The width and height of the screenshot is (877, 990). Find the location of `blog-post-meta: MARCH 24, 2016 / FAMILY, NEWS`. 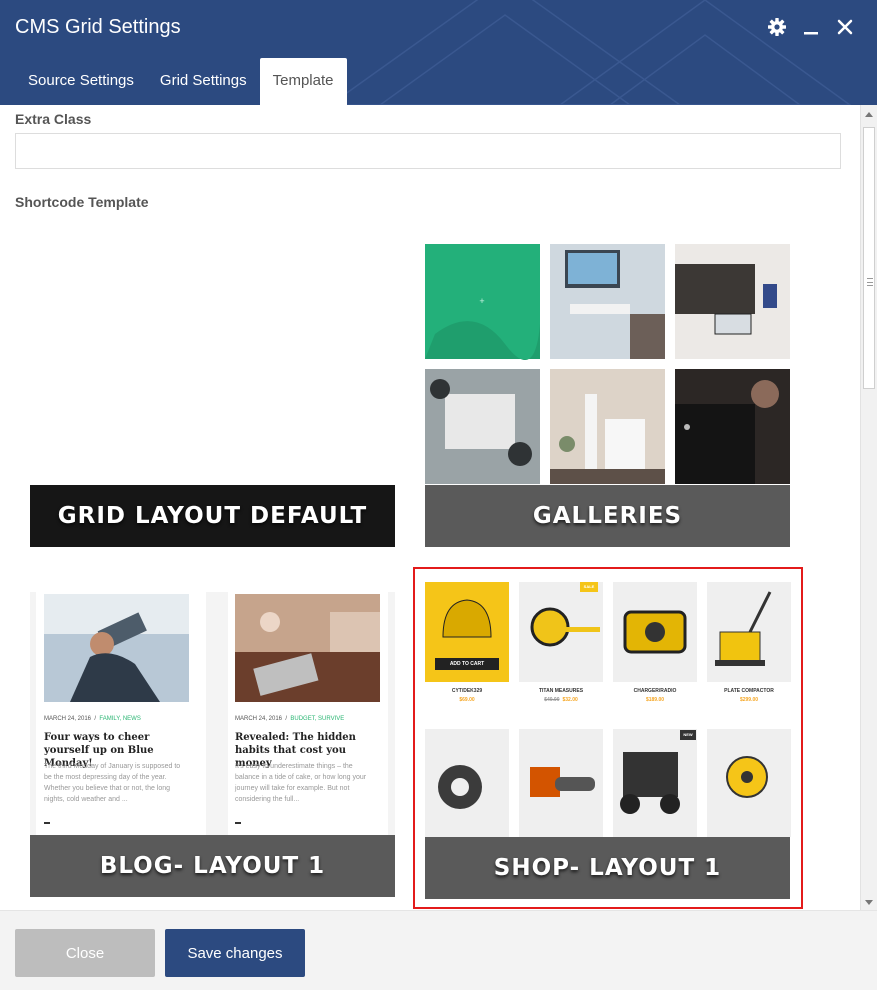

blog-post-meta: MARCH 24, 2016 / FAMILY, NEWS is located at coordinates (92, 719).